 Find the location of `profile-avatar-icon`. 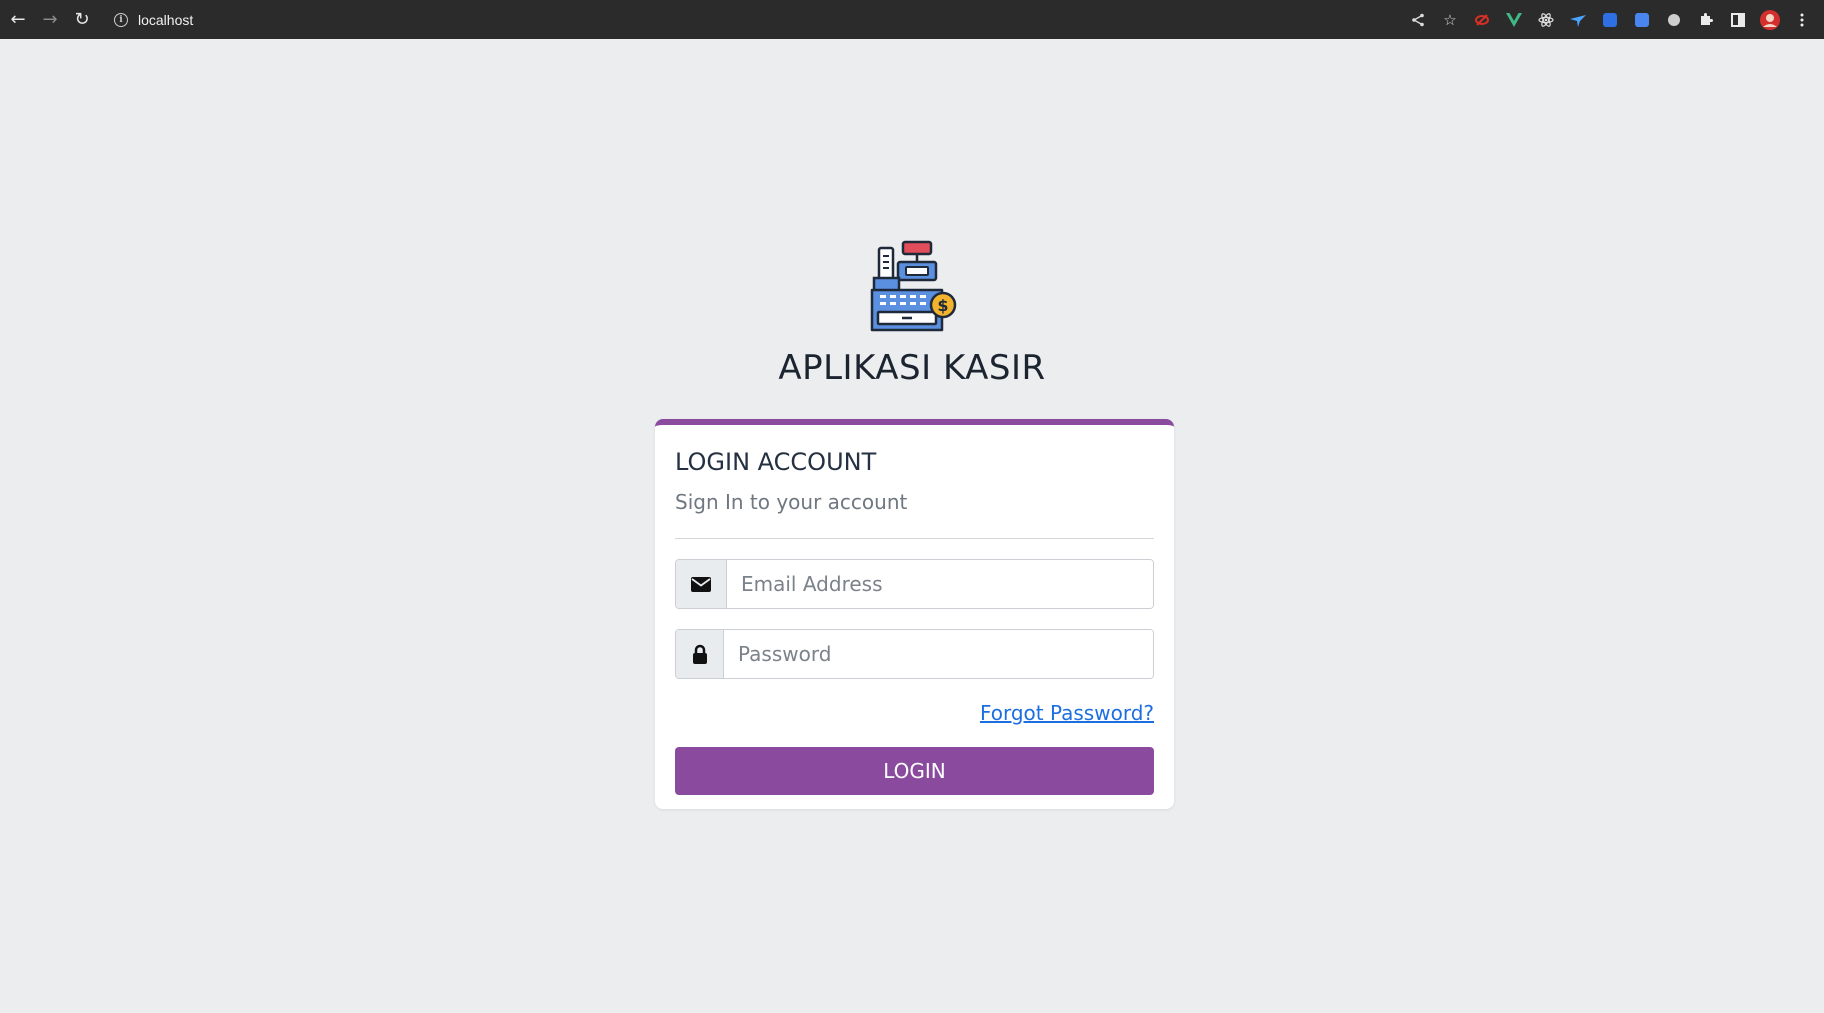

profile-avatar-icon is located at coordinates (1770, 20).